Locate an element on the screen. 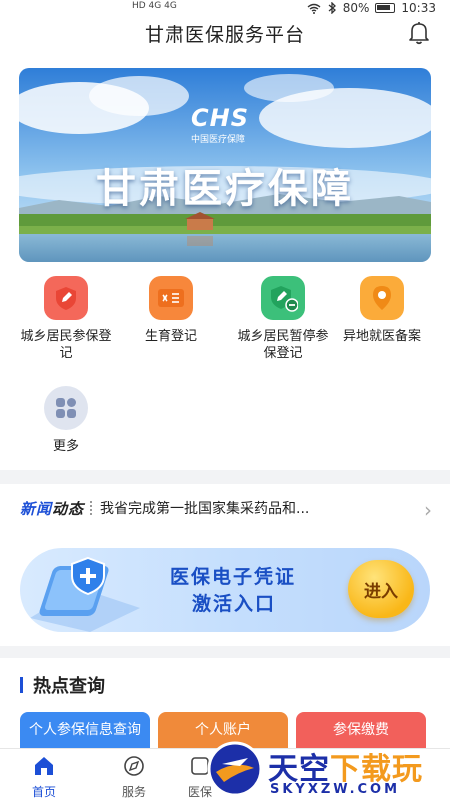 The image size is (450, 800). banner-logo: CHS is located at coordinates (220, 118).